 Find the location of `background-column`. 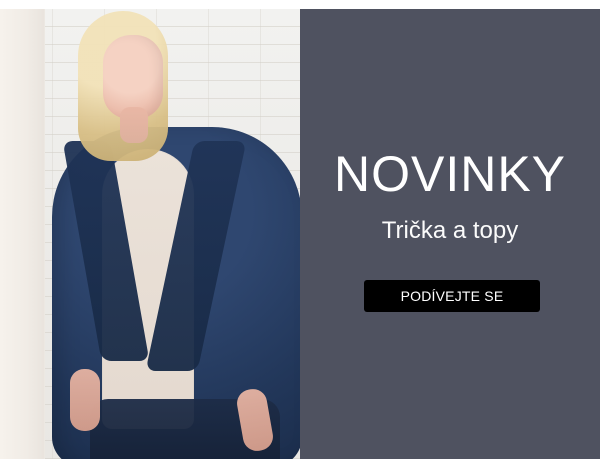

background-column is located at coordinates (22, 234).